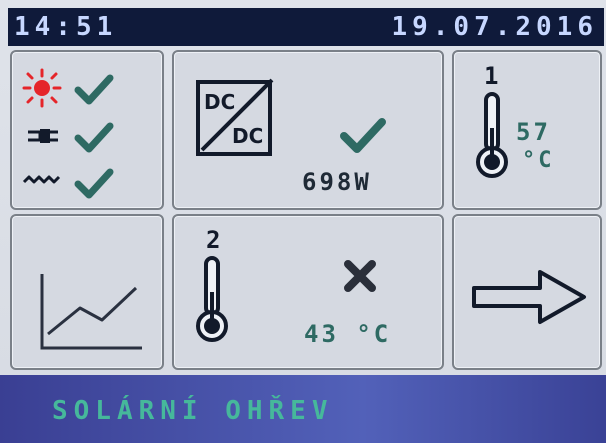 This screenshot has width=606, height=443. I want to click on temp1-panel: 1 57 °C, so click(527, 130).